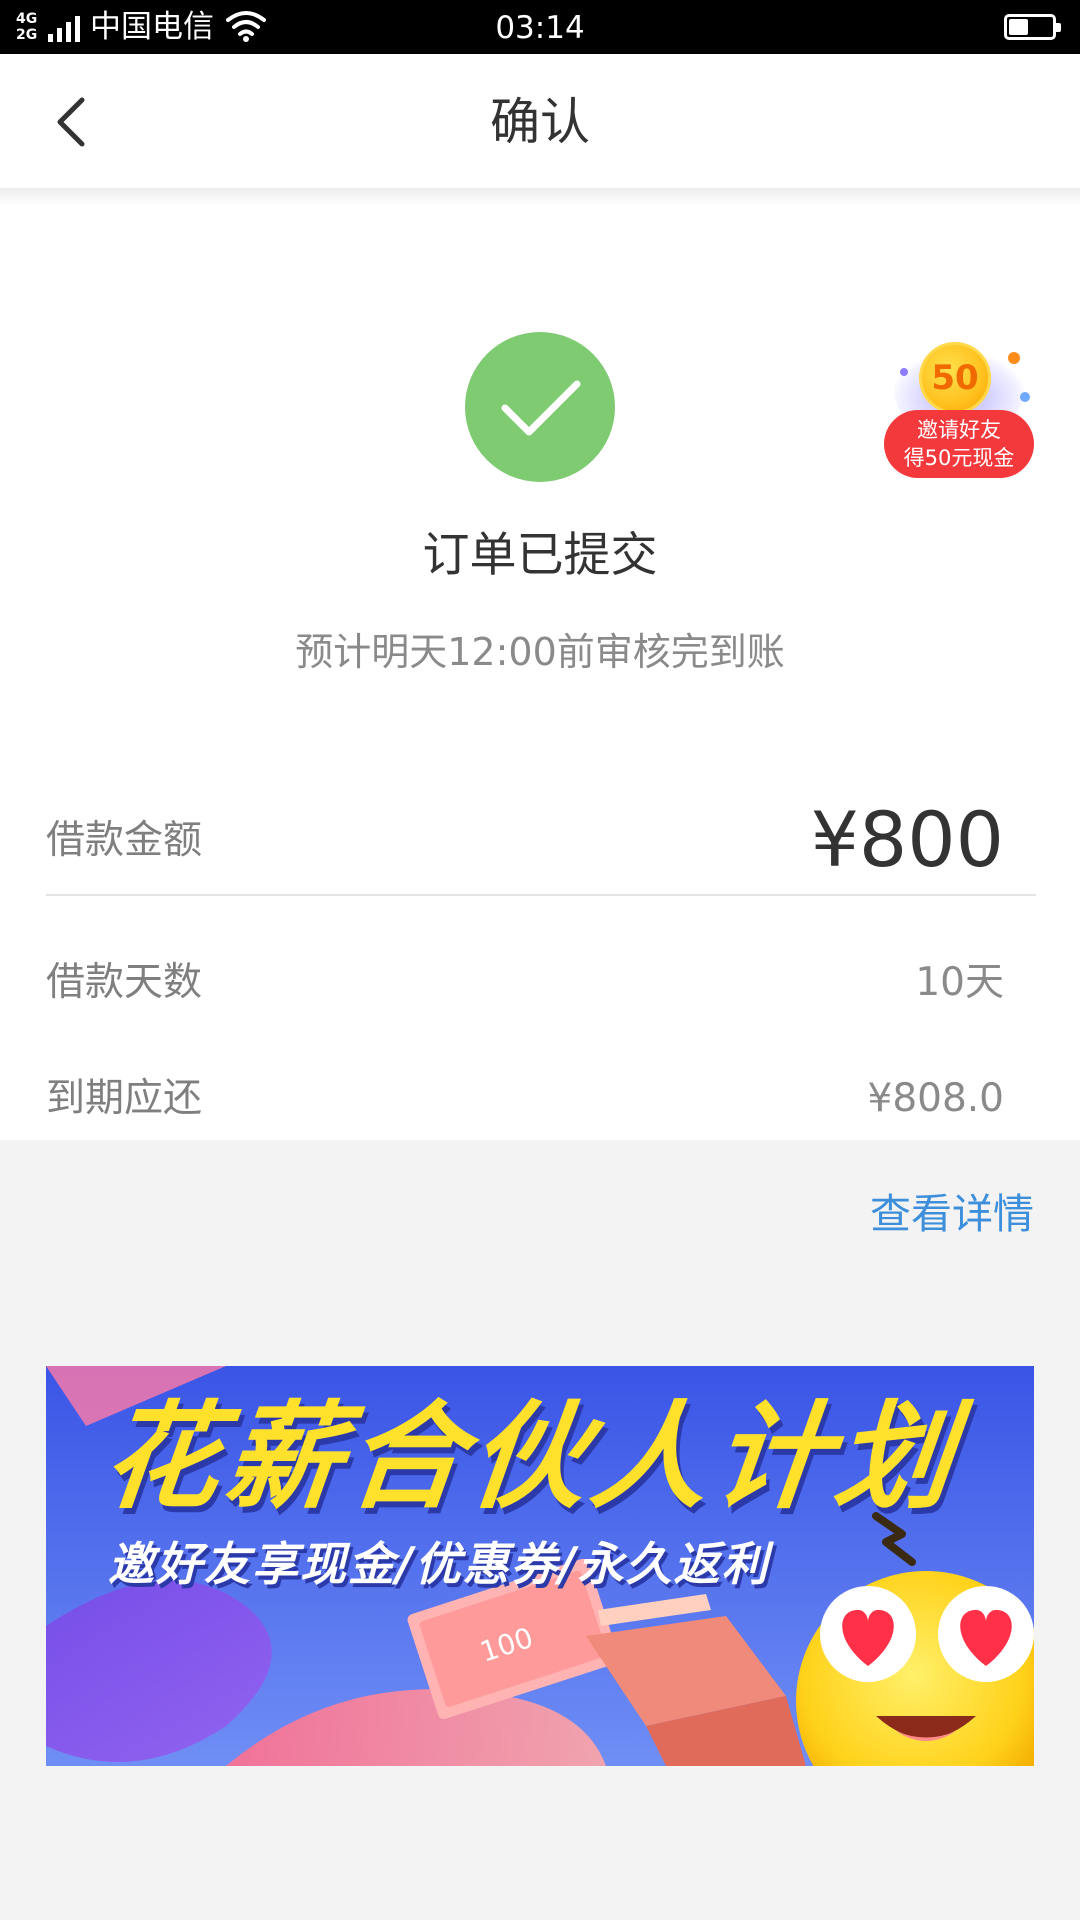  I want to click on invite-label: 邀请好友 得50元现金, so click(959, 444).